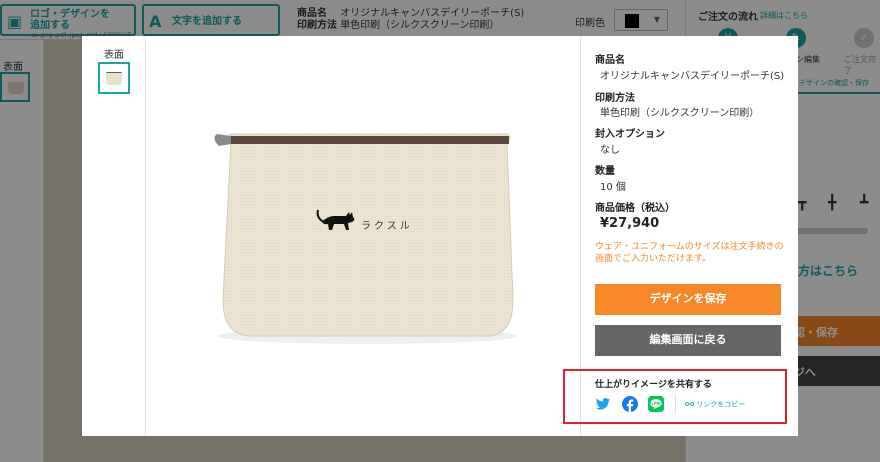  Describe the element at coordinates (603, 404) in the screenshot. I see `twitter-icon` at that location.